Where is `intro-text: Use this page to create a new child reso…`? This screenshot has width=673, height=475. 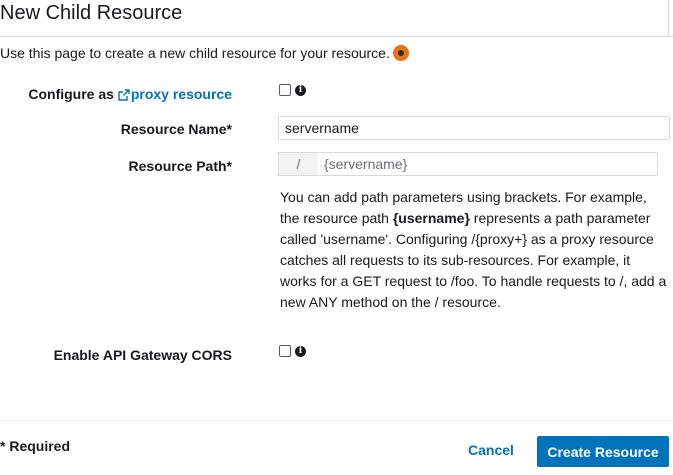 intro-text: Use this page to create a new child reso… is located at coordinates (195, 53).